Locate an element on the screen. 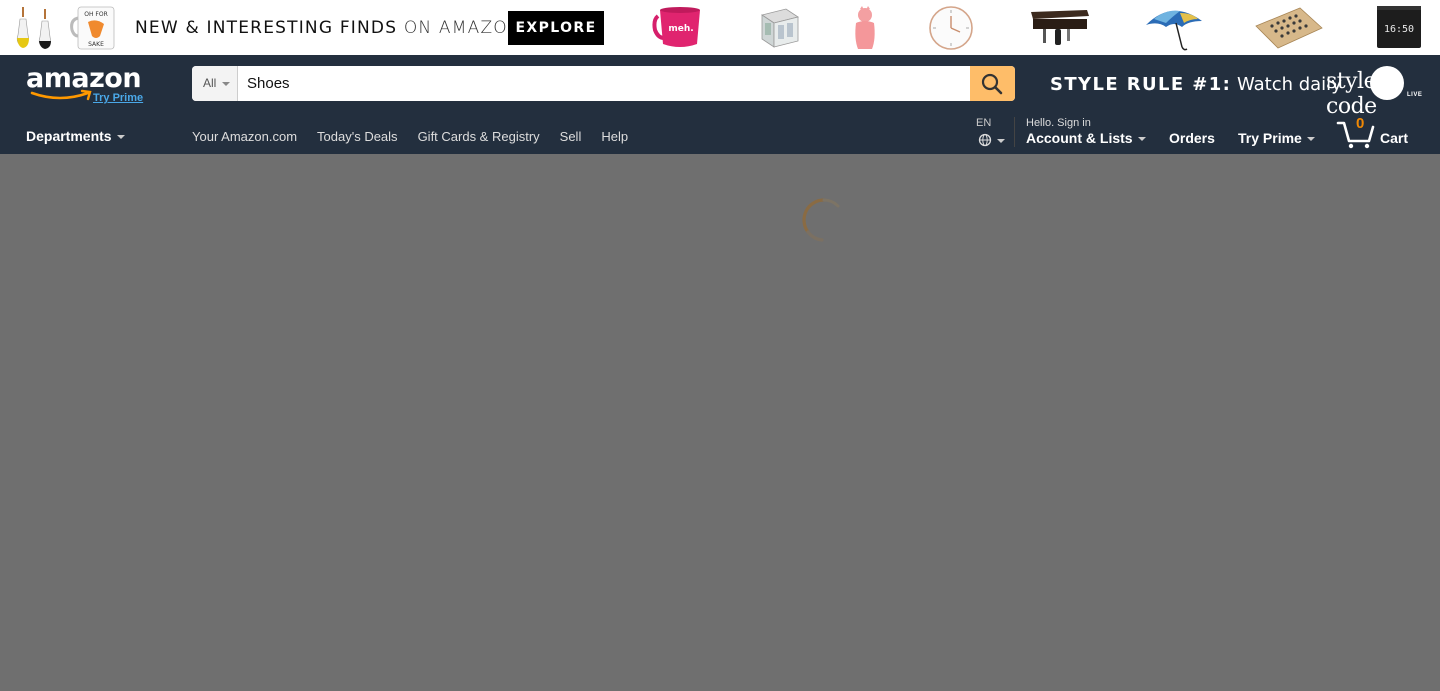 The width and height of the screenshot is (1440, 691). amazon-logo: amazon Try Prime is located at coordinates (88, 85).